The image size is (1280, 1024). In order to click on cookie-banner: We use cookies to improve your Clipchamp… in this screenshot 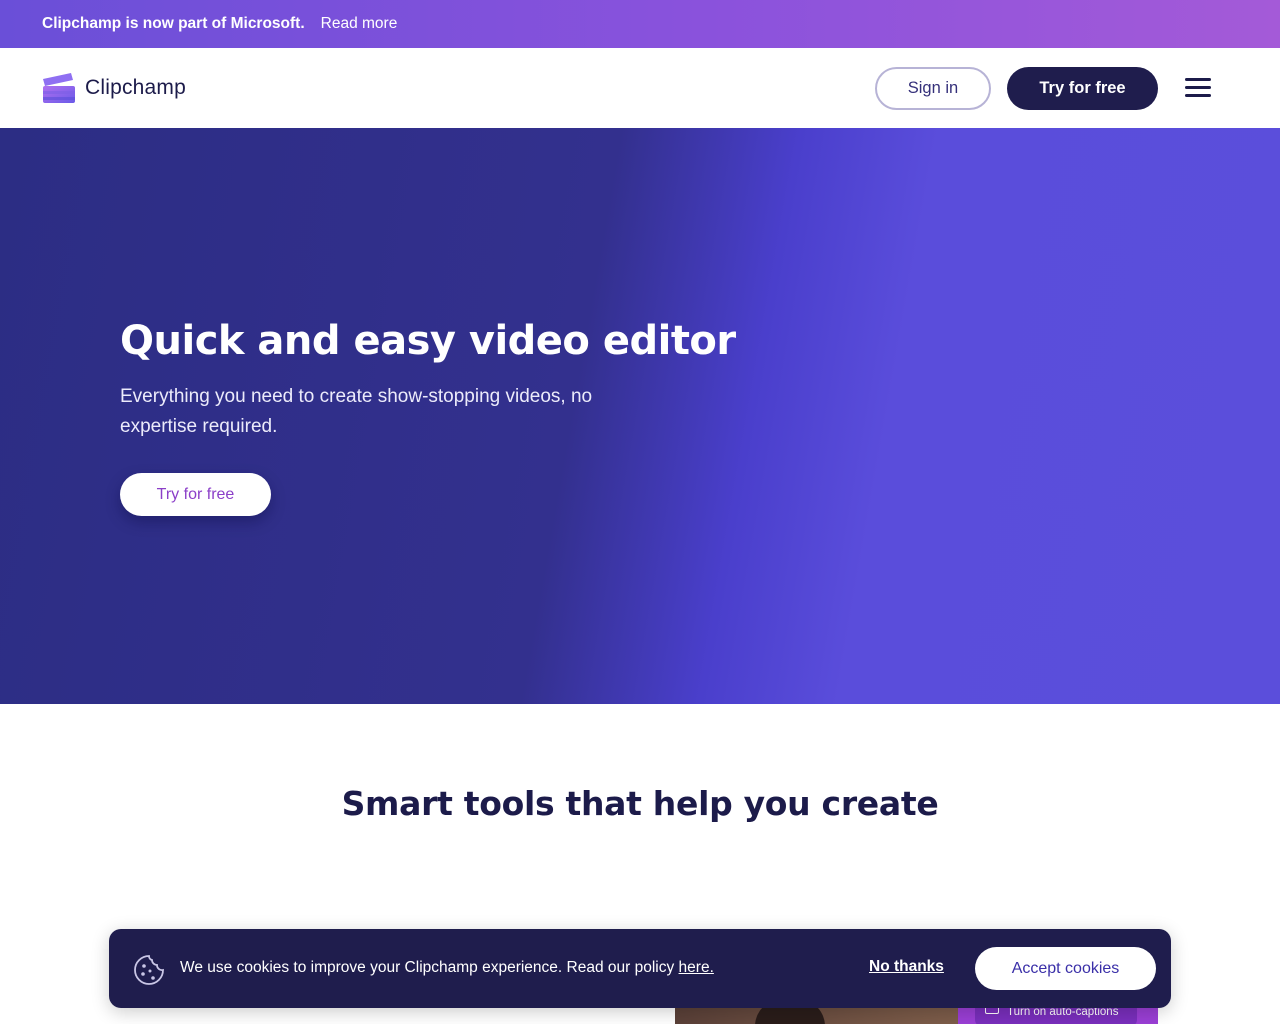, I will do `click(640, 968)`.